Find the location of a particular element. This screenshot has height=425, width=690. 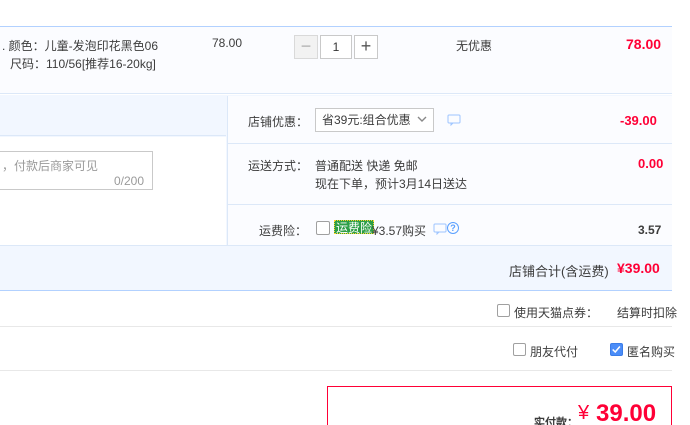

tmall-points-note: 结算时扣除 is located at coordinates (647, 313).